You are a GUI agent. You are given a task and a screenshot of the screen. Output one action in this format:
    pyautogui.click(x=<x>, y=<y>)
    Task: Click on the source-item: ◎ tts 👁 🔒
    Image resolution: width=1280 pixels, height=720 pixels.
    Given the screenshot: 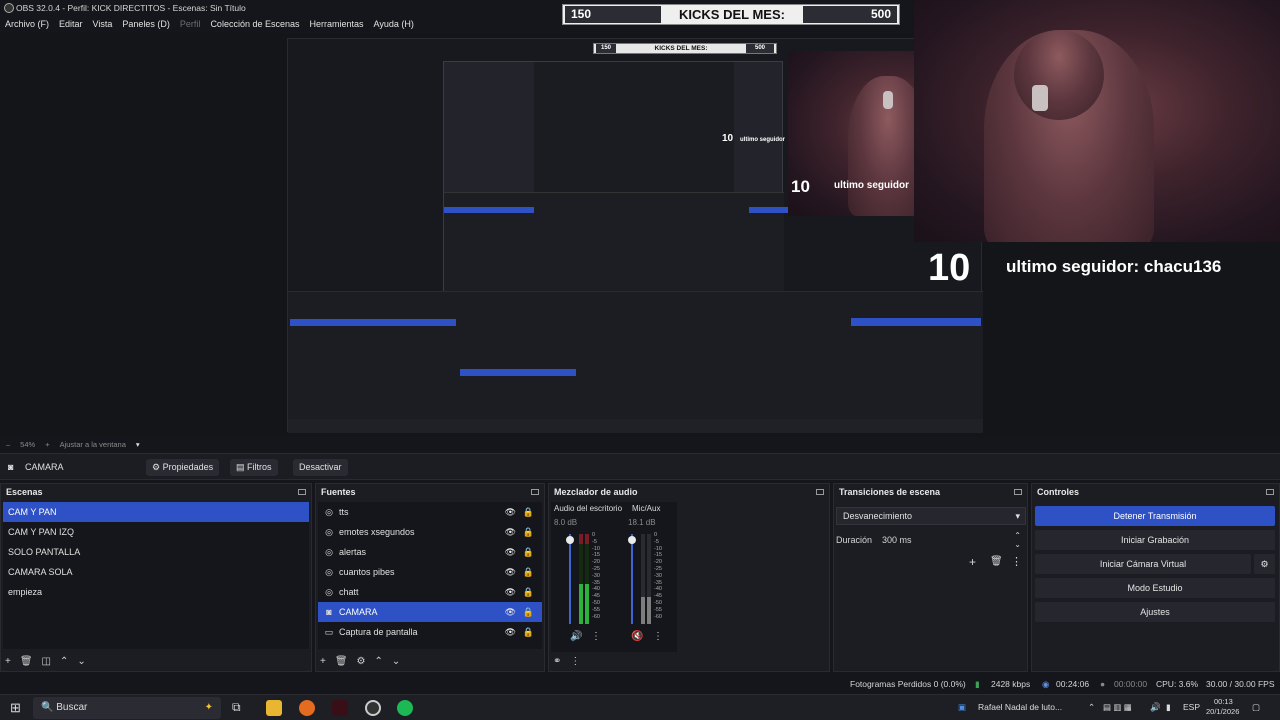 What is the action you would take?
    pyautogui.click(x=430, y=512)
    